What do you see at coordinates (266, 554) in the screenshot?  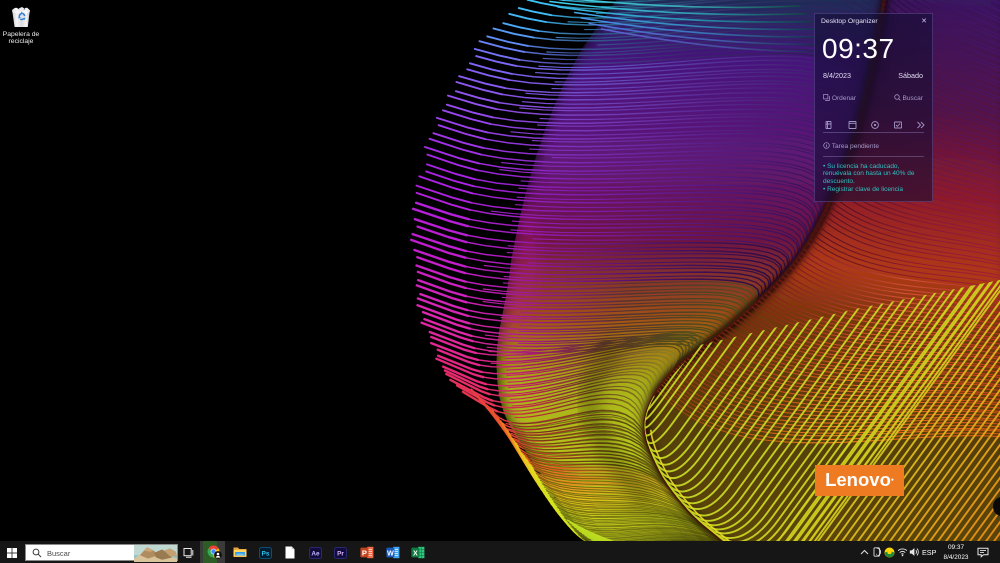 I see `svg-text: Ps` at bounding box center [266, 554].